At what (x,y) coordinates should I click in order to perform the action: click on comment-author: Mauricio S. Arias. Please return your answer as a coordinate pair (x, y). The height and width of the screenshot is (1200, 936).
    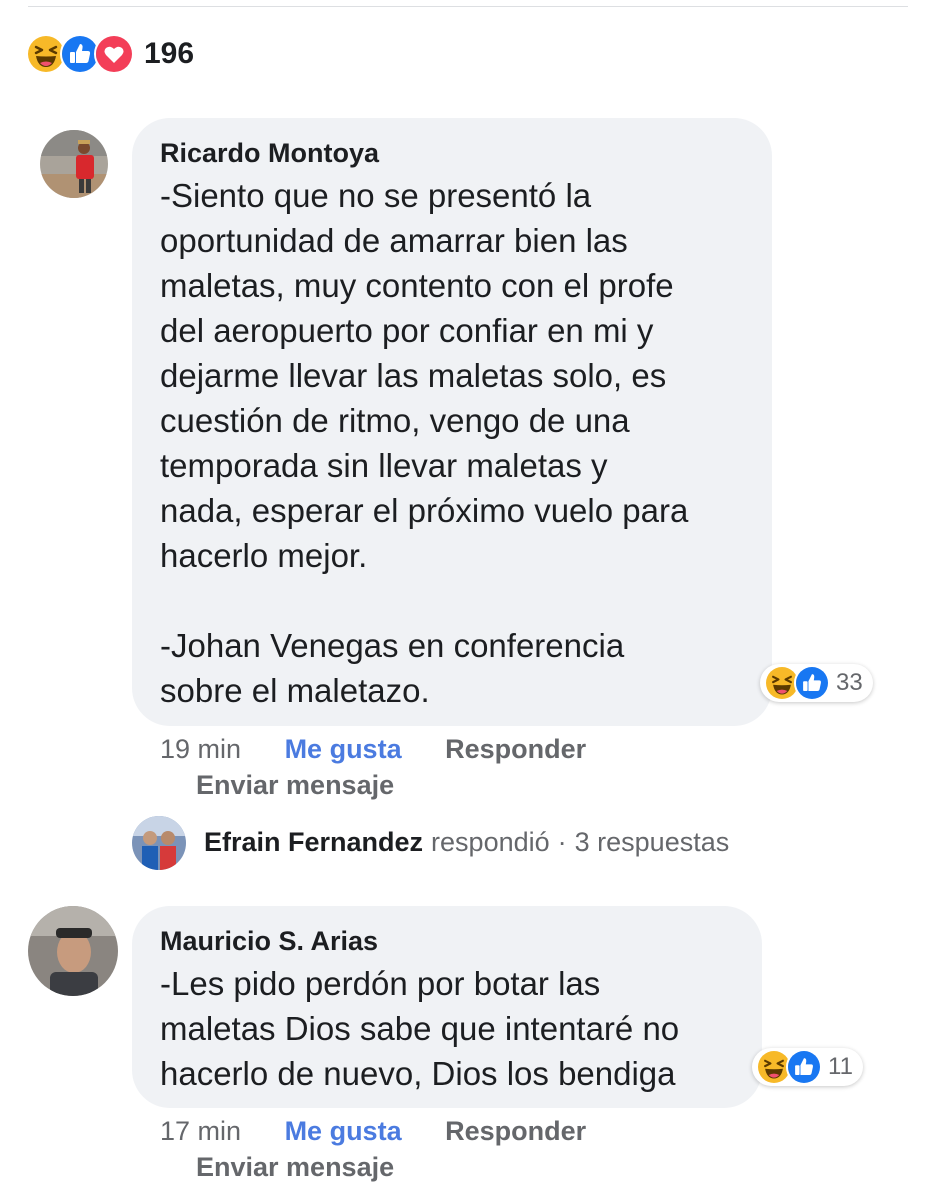
    Looking at the image, I should click on (447, 941).